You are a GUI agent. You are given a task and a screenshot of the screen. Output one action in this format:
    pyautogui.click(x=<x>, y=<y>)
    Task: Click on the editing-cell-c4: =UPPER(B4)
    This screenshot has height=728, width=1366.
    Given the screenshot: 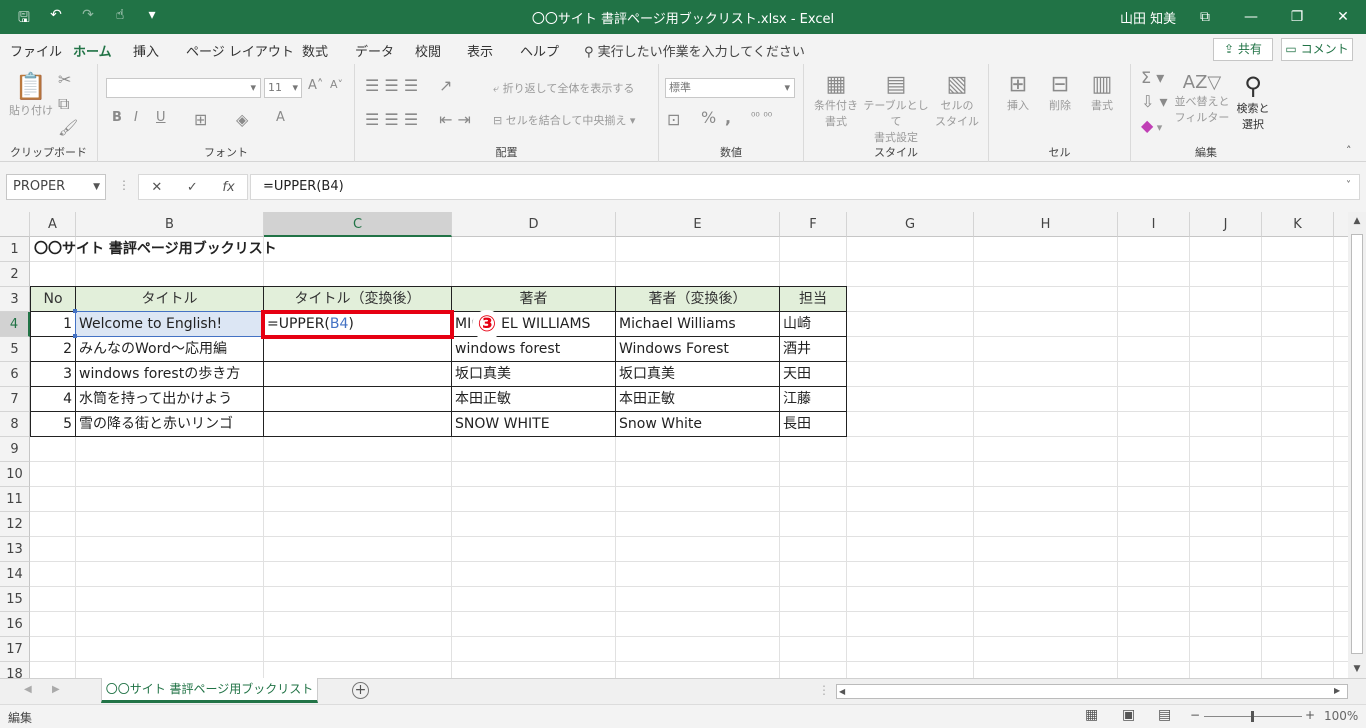 What is the action you would take?
    pyautogui.click(x=357, y=324)
    